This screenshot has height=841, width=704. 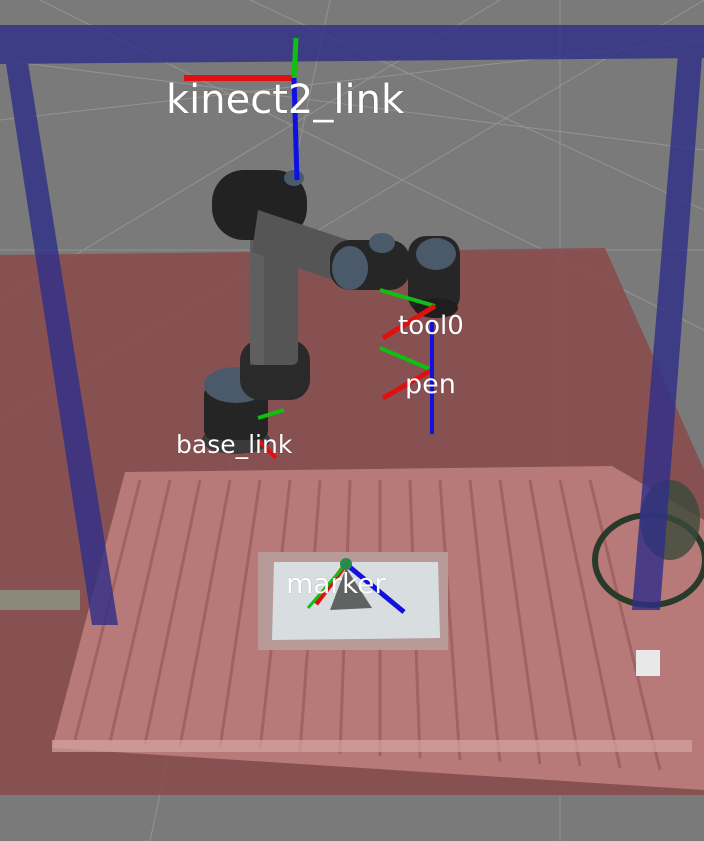 I want to click on frame-label-pen: pen, so click(x=430, y=384).